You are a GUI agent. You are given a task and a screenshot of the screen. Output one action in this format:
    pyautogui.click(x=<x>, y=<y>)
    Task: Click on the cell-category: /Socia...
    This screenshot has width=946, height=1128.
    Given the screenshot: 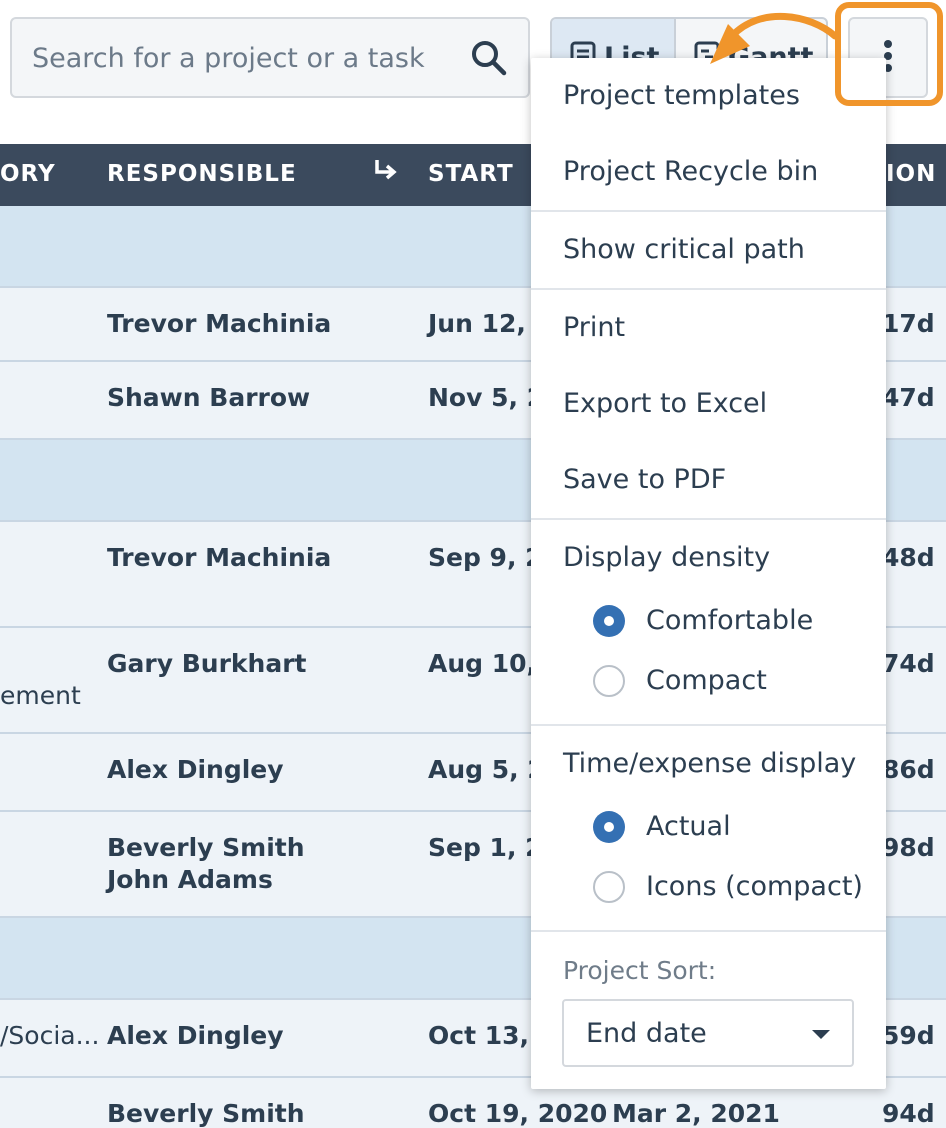 What is the action you would take?
    pyautogui.click(x=50, y=1035)
    